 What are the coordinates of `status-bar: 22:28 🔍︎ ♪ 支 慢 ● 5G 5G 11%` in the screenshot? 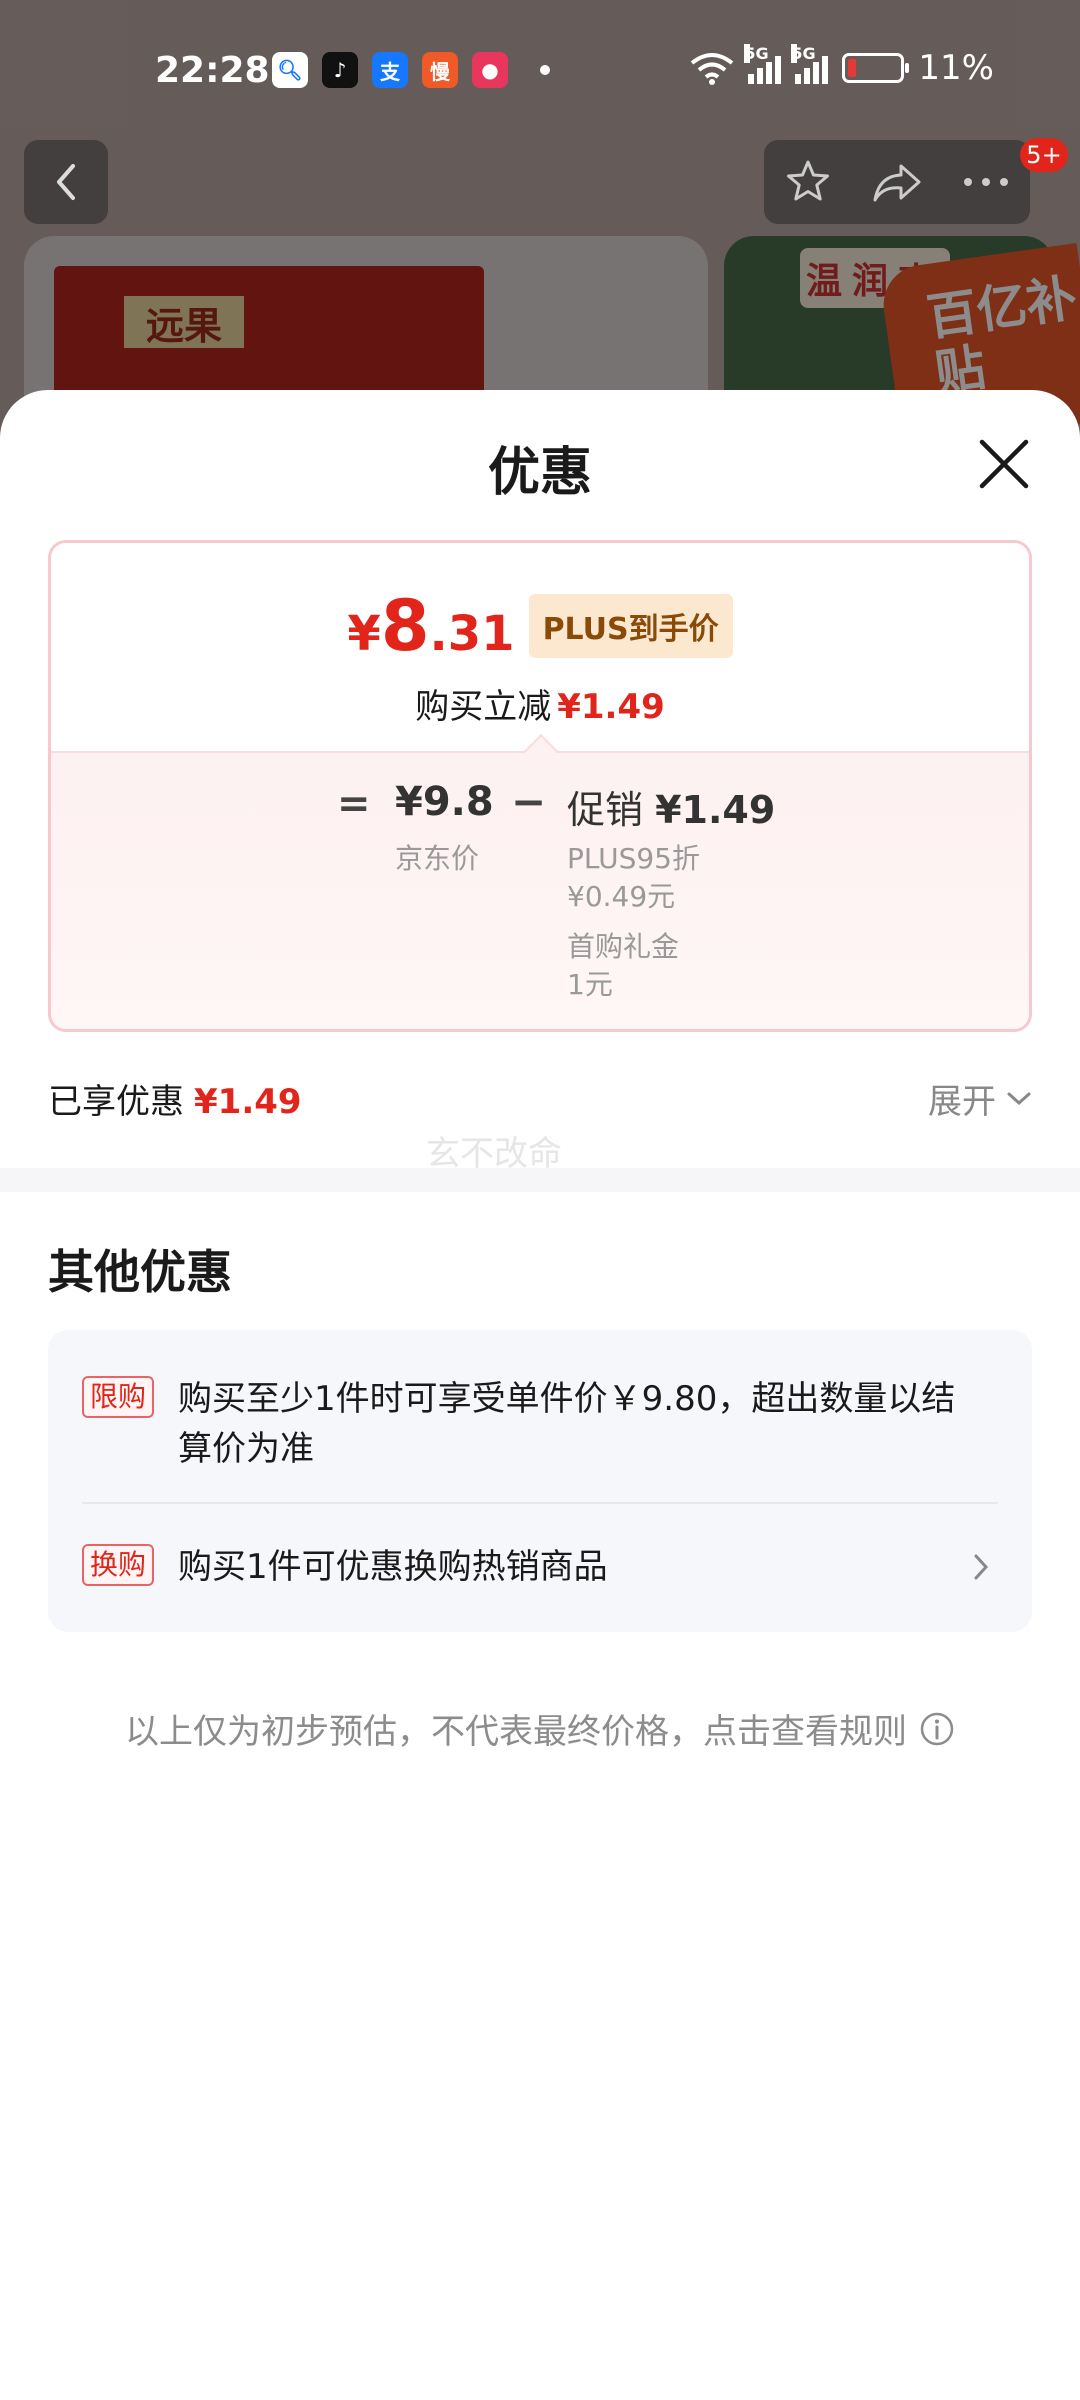 It's located at (540, 70).